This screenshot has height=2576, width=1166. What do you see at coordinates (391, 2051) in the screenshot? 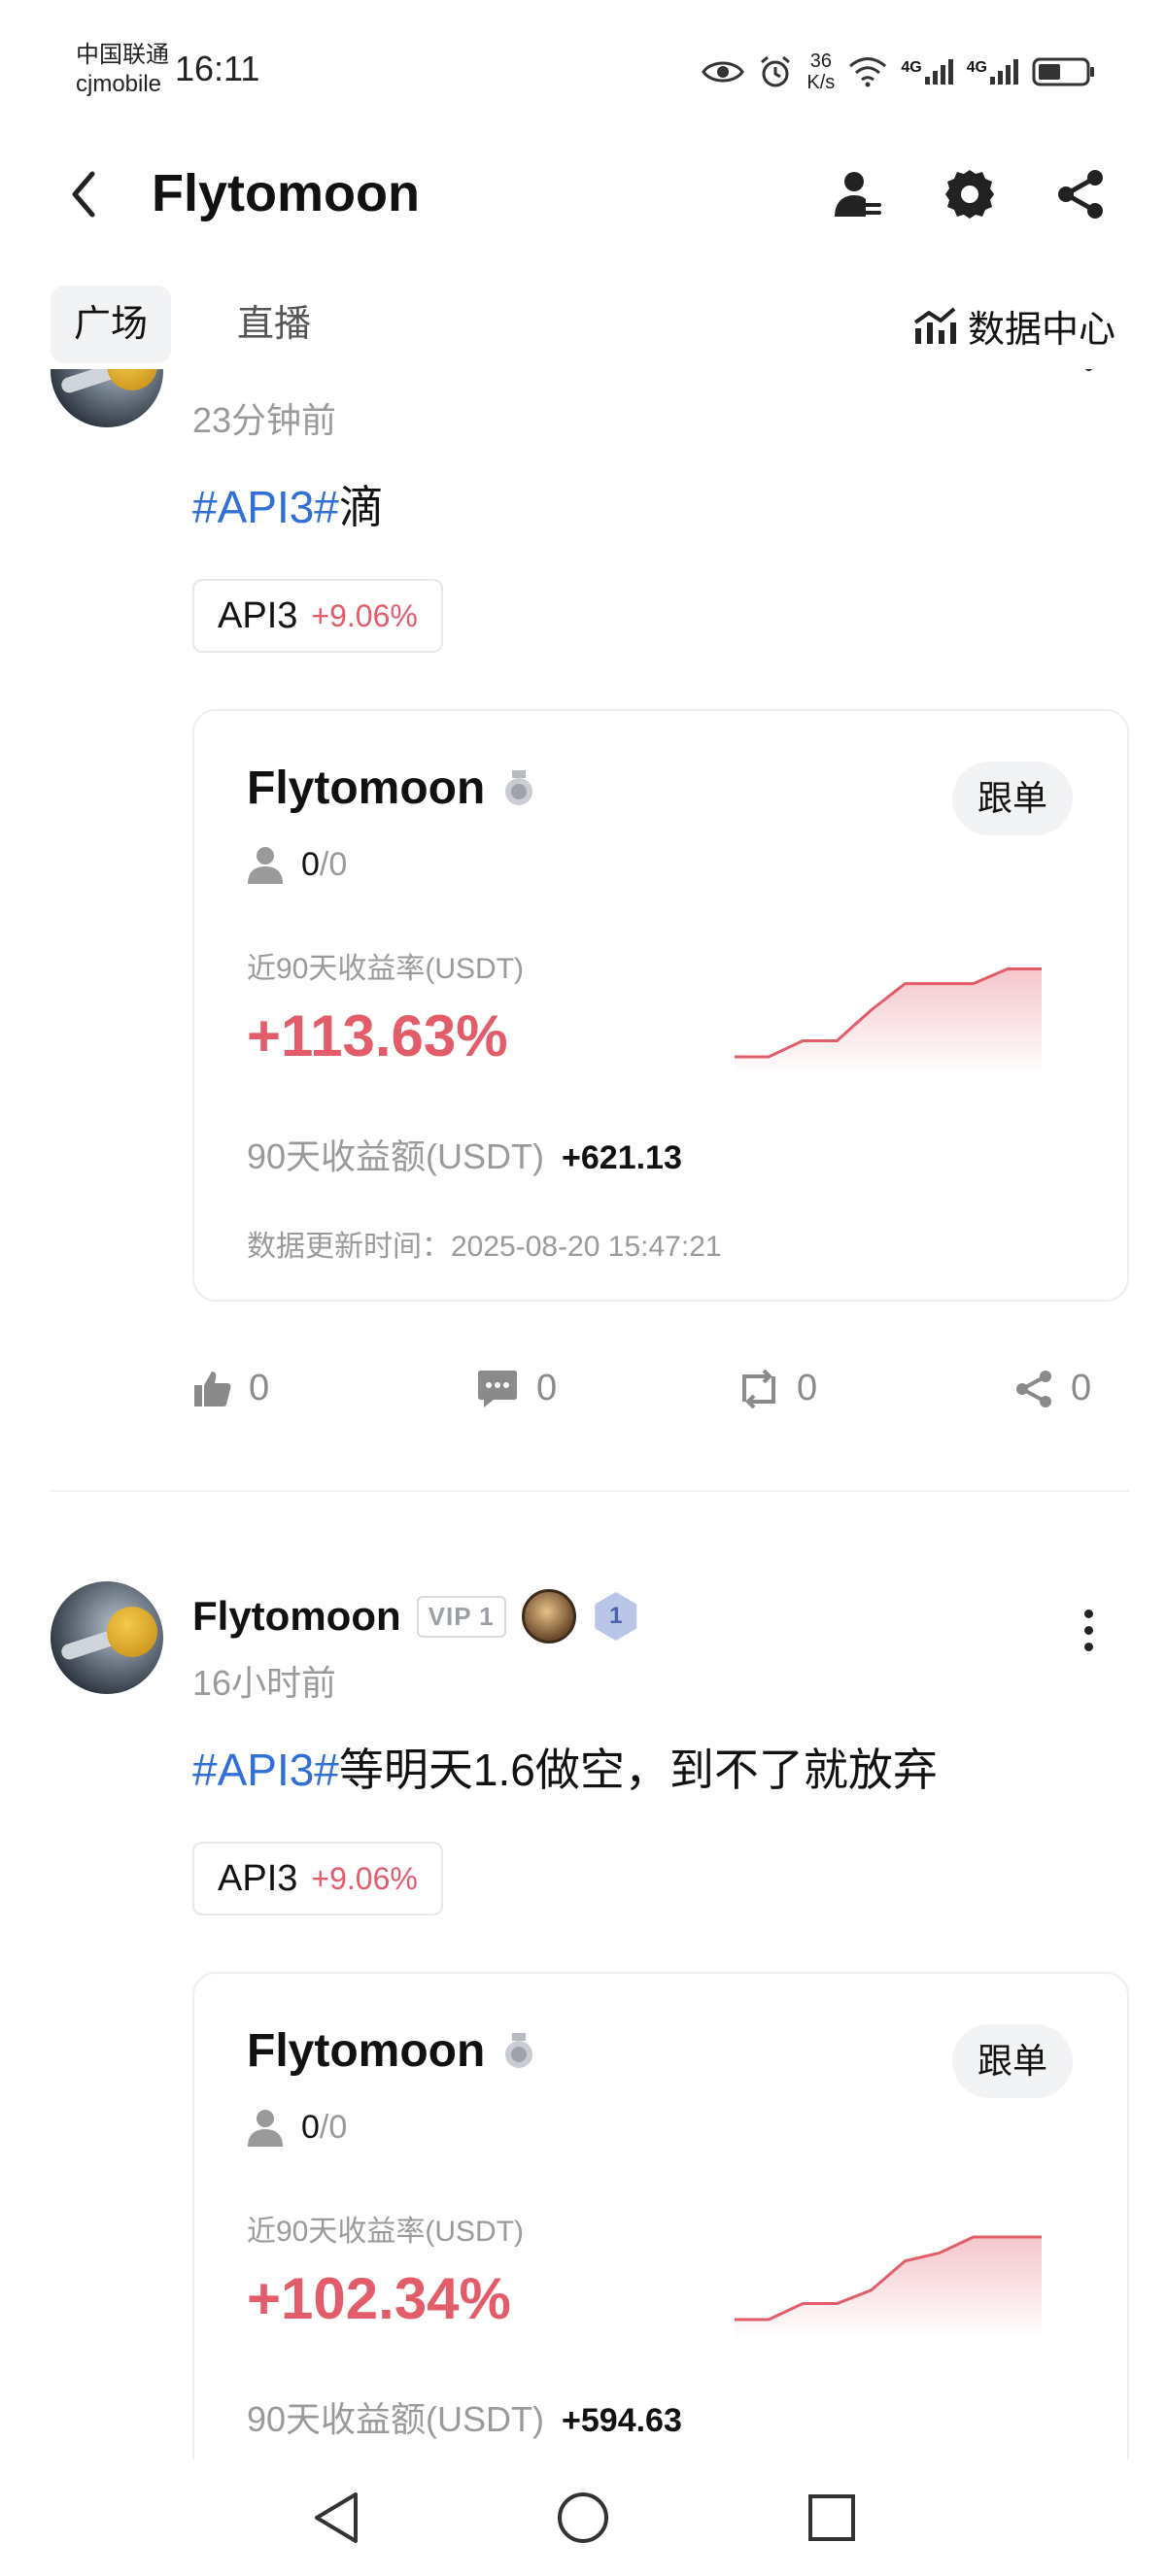
I see `trader-name-row: Flytomoon` at bounding box center [391, 2051].